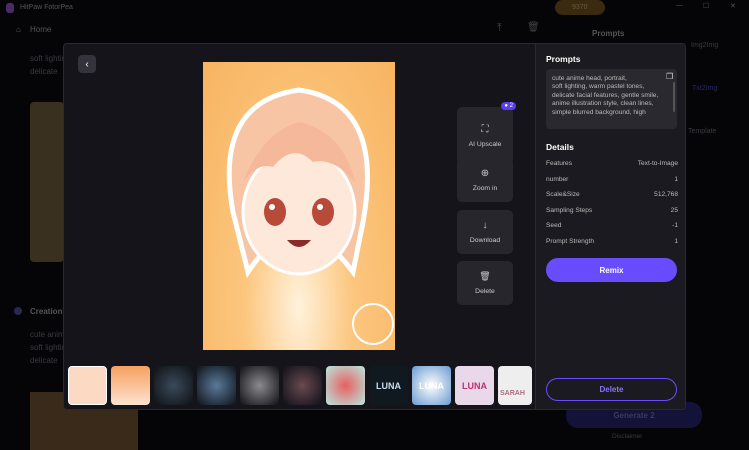 This screenshot has width=749, height=450. I want to click on detail-key: Features, so click(559, 163).